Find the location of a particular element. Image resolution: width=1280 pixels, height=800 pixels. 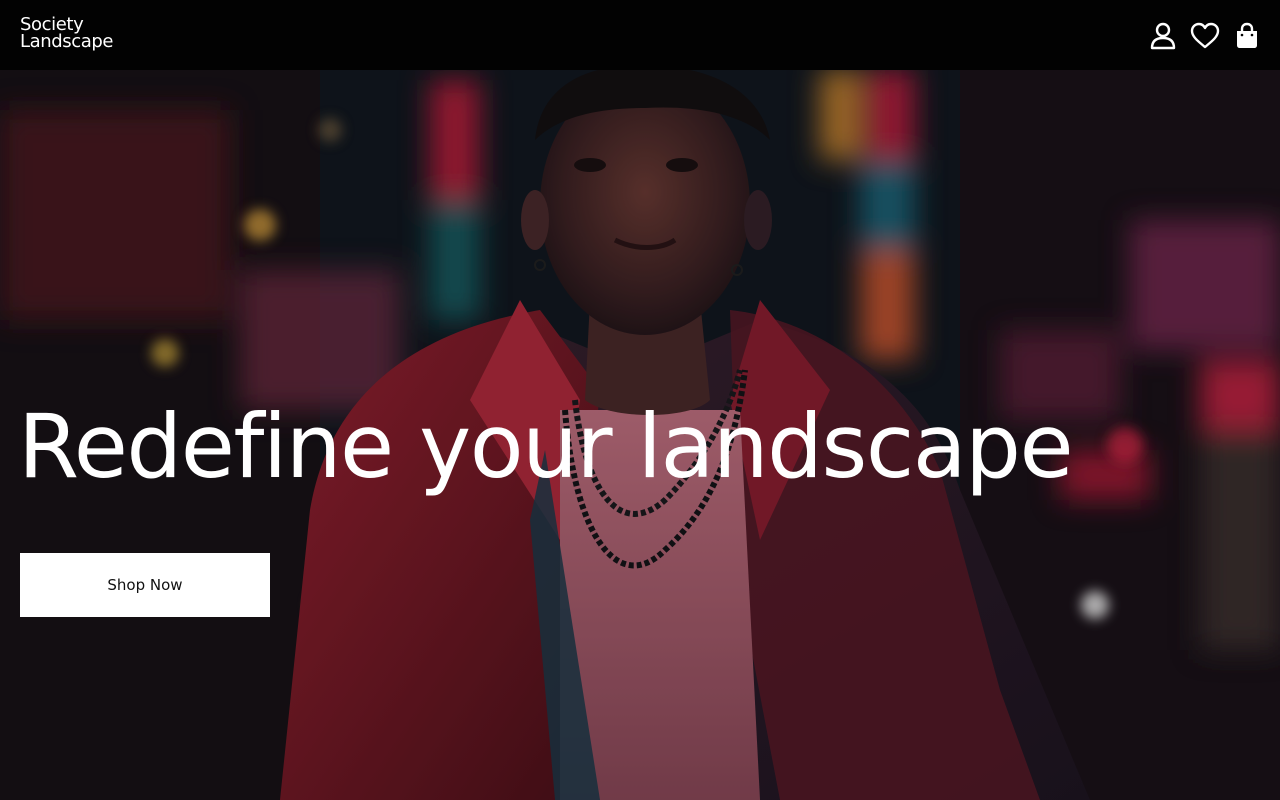

cart-button is located at coordinates (1247, 36).